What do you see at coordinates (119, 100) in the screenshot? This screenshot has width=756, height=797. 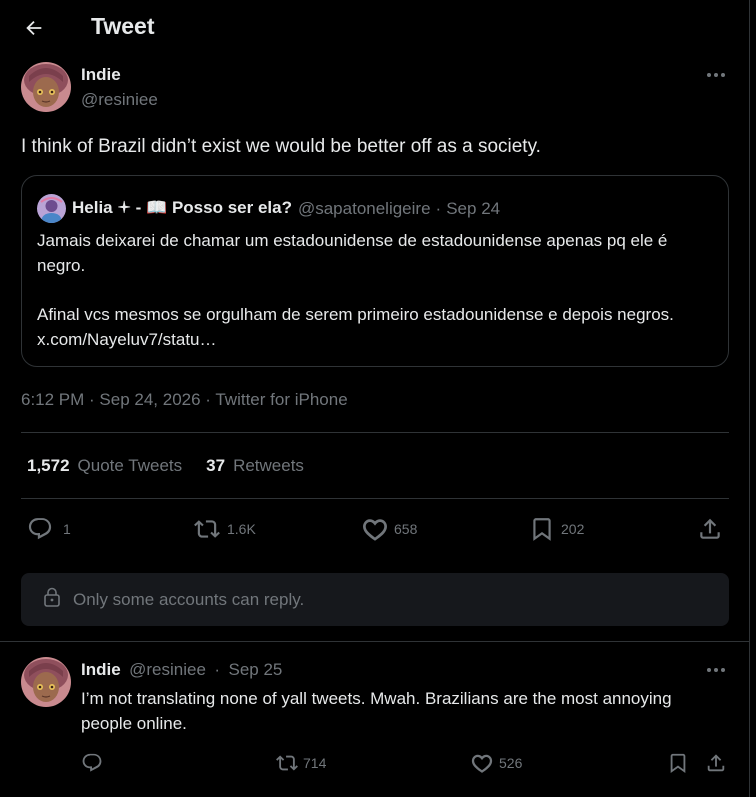 I see `author-handle: @resiniee` at bounding box center [119, 100].